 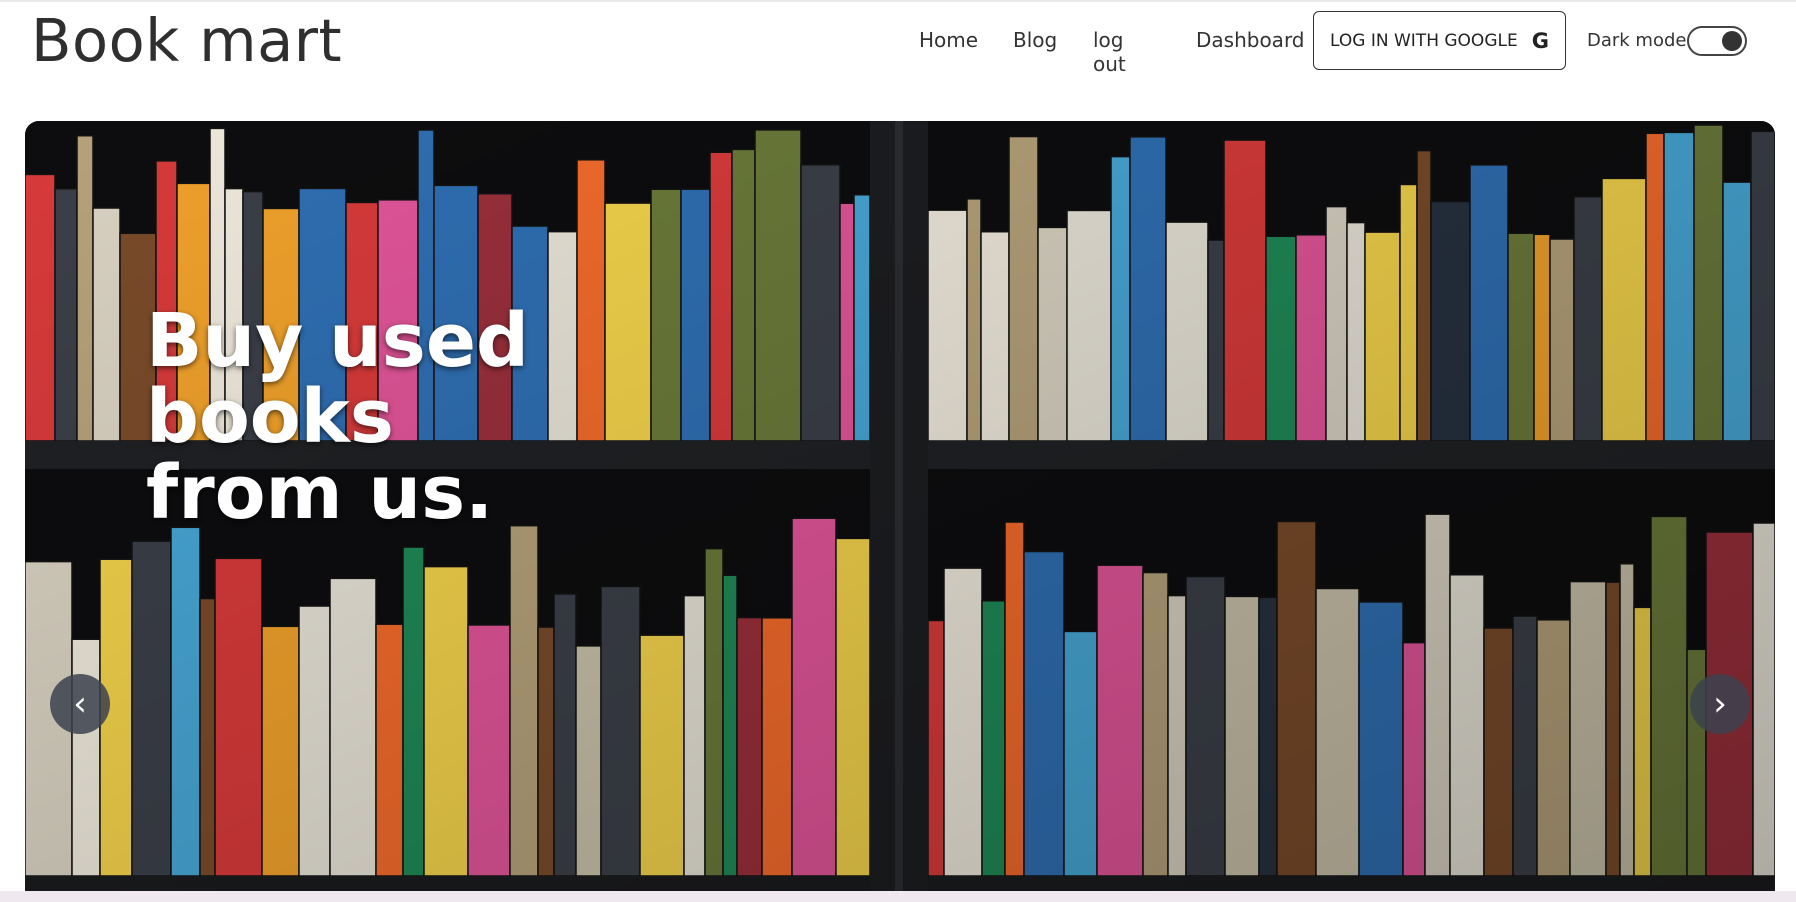 I want to click on carousel-prev-button: ‹, so click(x=80, y=704).